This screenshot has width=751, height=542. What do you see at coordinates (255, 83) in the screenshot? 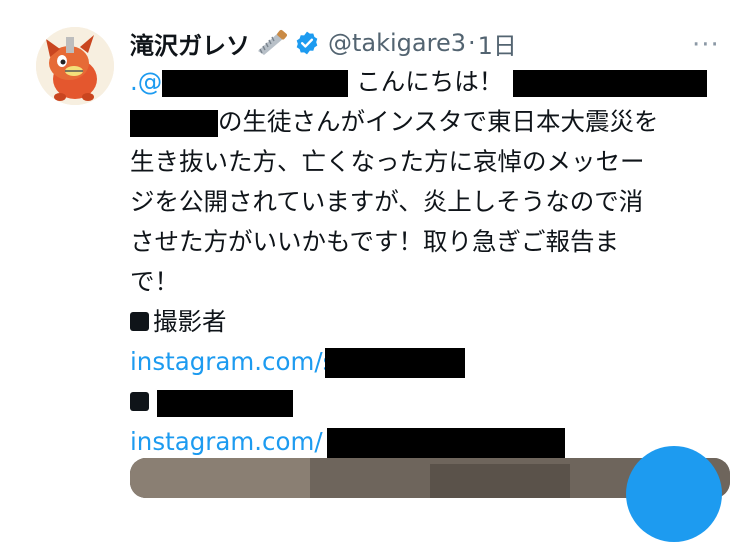
I see `redacted-mention` at bounding box center [255, 83].